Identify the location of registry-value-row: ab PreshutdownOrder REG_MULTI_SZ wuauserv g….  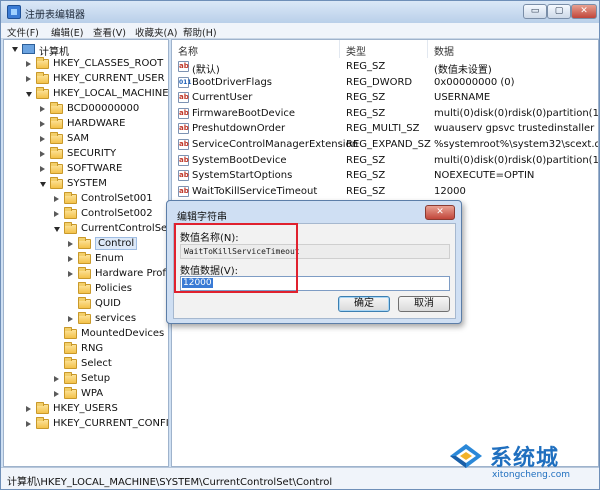
(385, 129).